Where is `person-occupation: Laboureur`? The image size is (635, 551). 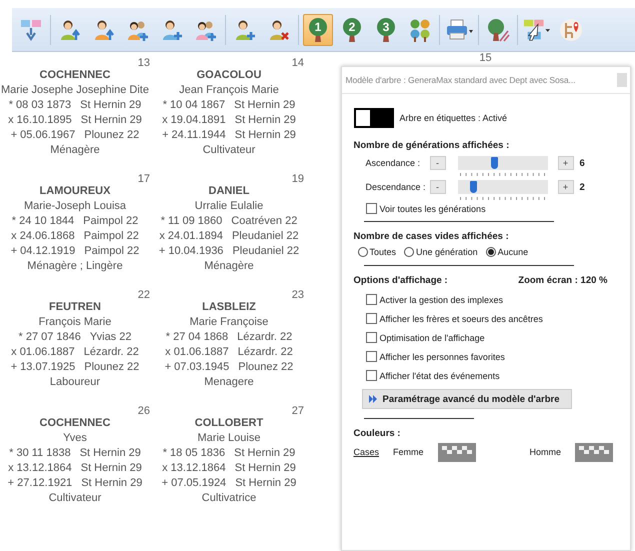 person-occupation: Laboureur is located at coordinates (75, 382).